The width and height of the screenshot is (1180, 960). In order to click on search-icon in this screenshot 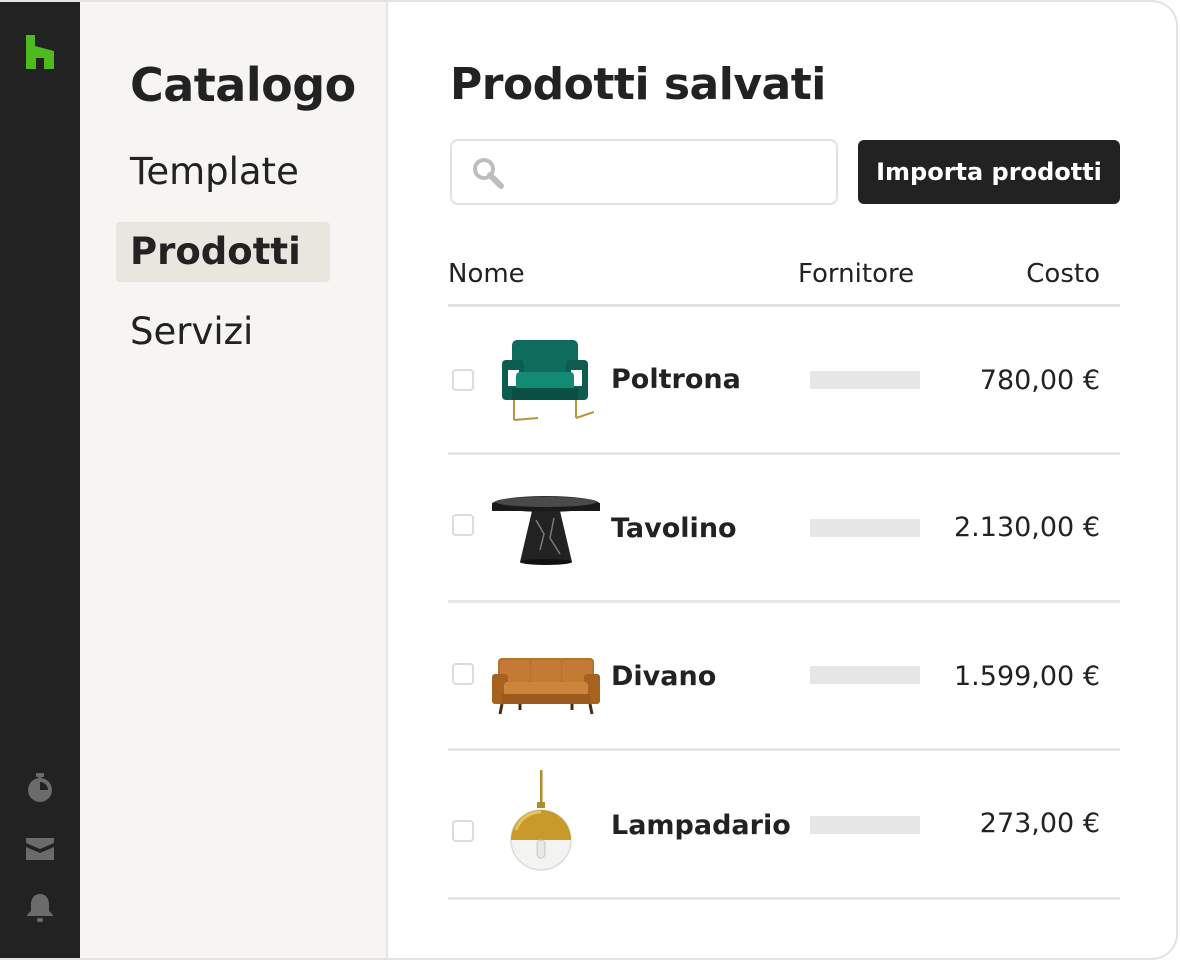, I will do `click(488, 173)`.